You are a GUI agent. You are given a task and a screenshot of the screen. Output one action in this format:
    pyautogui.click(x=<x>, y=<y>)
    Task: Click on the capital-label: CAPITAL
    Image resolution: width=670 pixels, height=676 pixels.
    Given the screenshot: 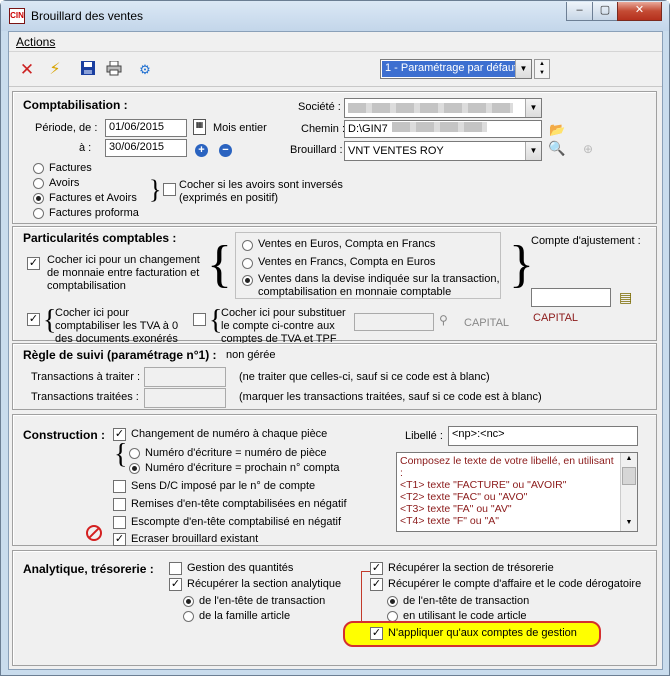 What is the action you would take?
    pyautogui.click(x=556, y=318)
    